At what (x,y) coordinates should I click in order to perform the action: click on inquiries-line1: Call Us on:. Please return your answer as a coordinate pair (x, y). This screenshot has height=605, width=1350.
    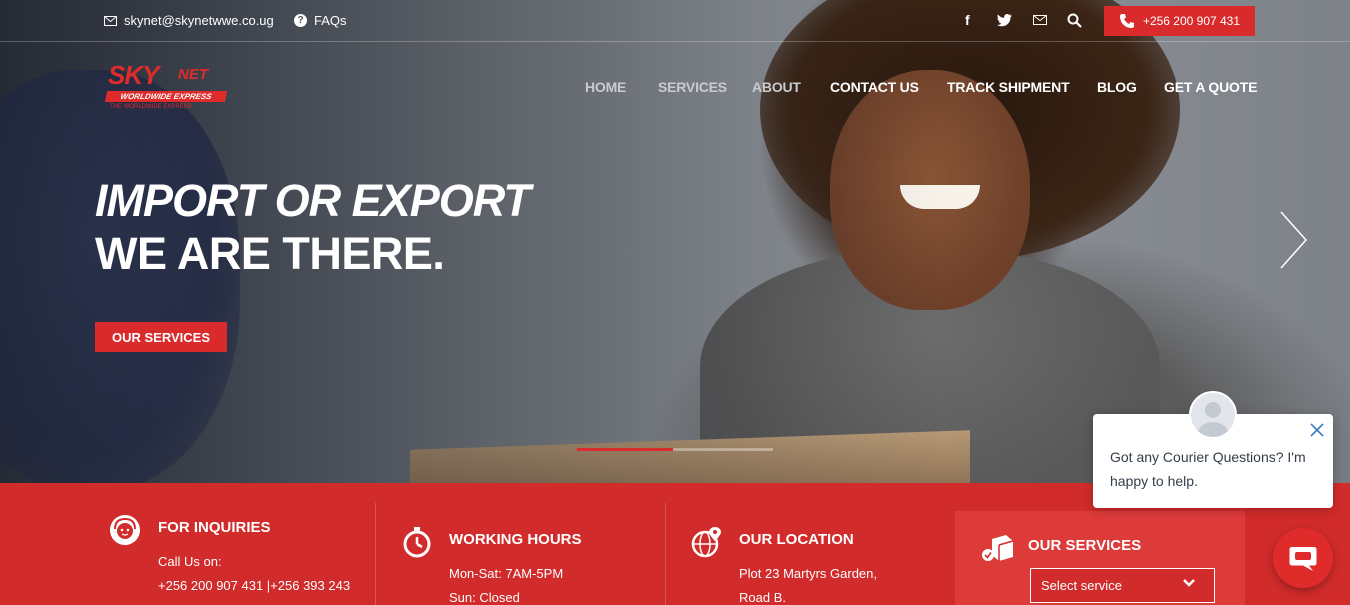
    Looking at the image, I should click on (190, 561).